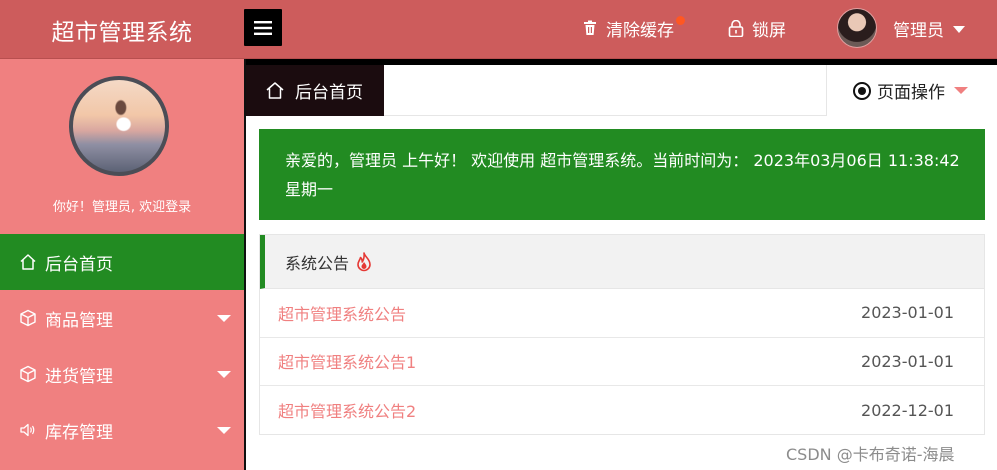 This screenshot has height=470, width=997. Describe the element at coordinates (122, 207) in the screenshot. I see `welcome-text: 你好！管理员, 欢迎登录` at that location.